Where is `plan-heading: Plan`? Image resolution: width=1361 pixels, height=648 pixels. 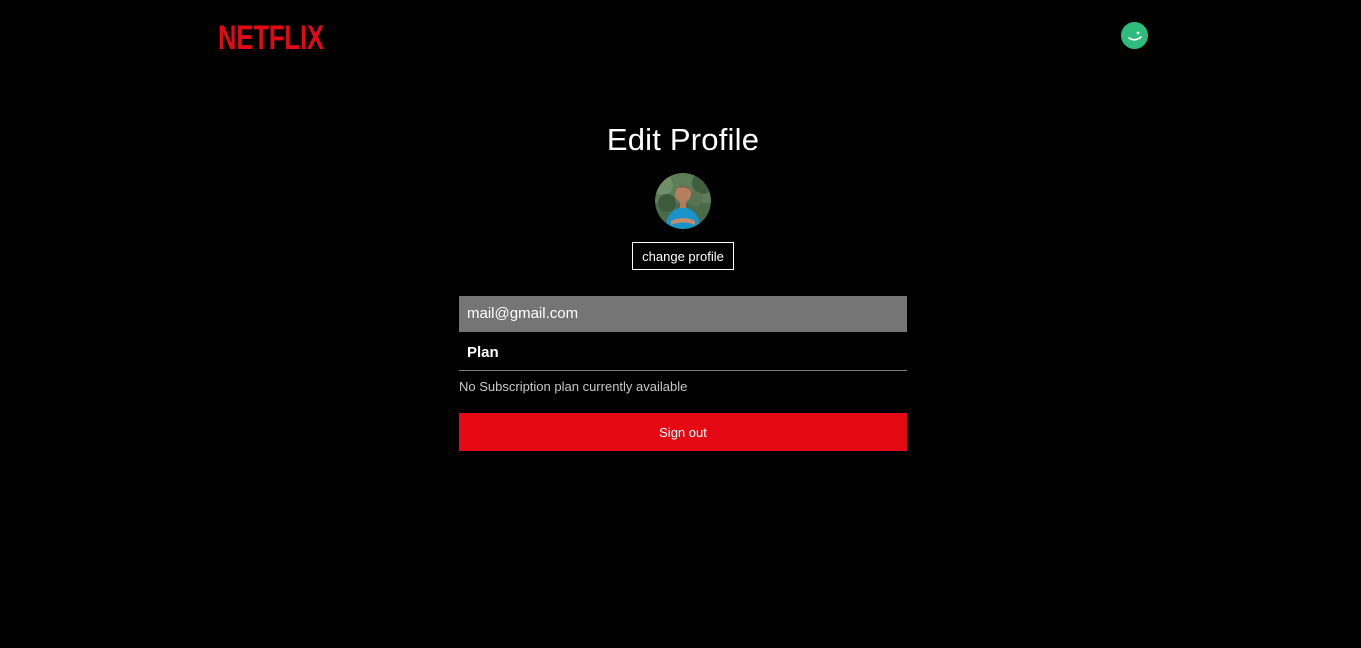
plan-heading: Plan is located at coordinates (683, 351).